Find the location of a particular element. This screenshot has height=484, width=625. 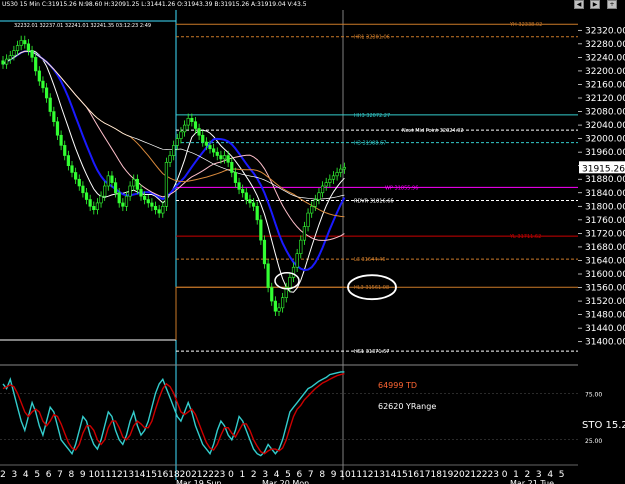

stoch-tick-label: 25.00 is located at coordinates (593, 441).